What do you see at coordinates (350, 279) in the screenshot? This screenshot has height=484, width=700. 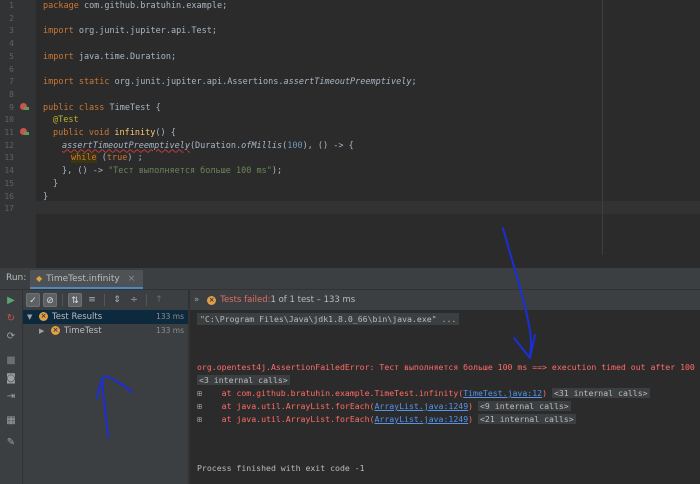 I see `run-header: Run: ◆ TimeTest.infinity ×` at bounding box center [350, 279].